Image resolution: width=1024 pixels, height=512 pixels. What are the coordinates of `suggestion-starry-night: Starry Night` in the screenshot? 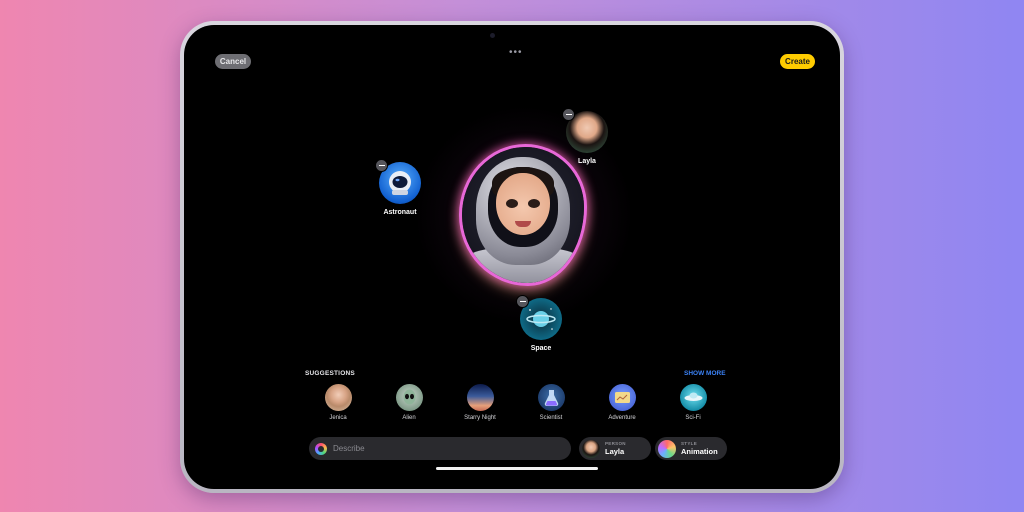 It's located at (480, 402).